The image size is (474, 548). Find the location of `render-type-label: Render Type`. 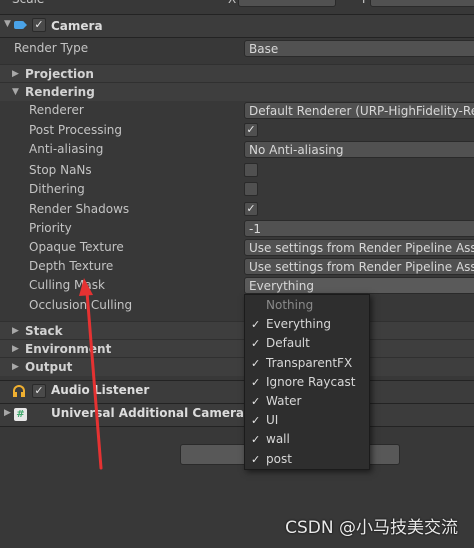

render-type-label: Render Type is located at coordinates (51, 48).